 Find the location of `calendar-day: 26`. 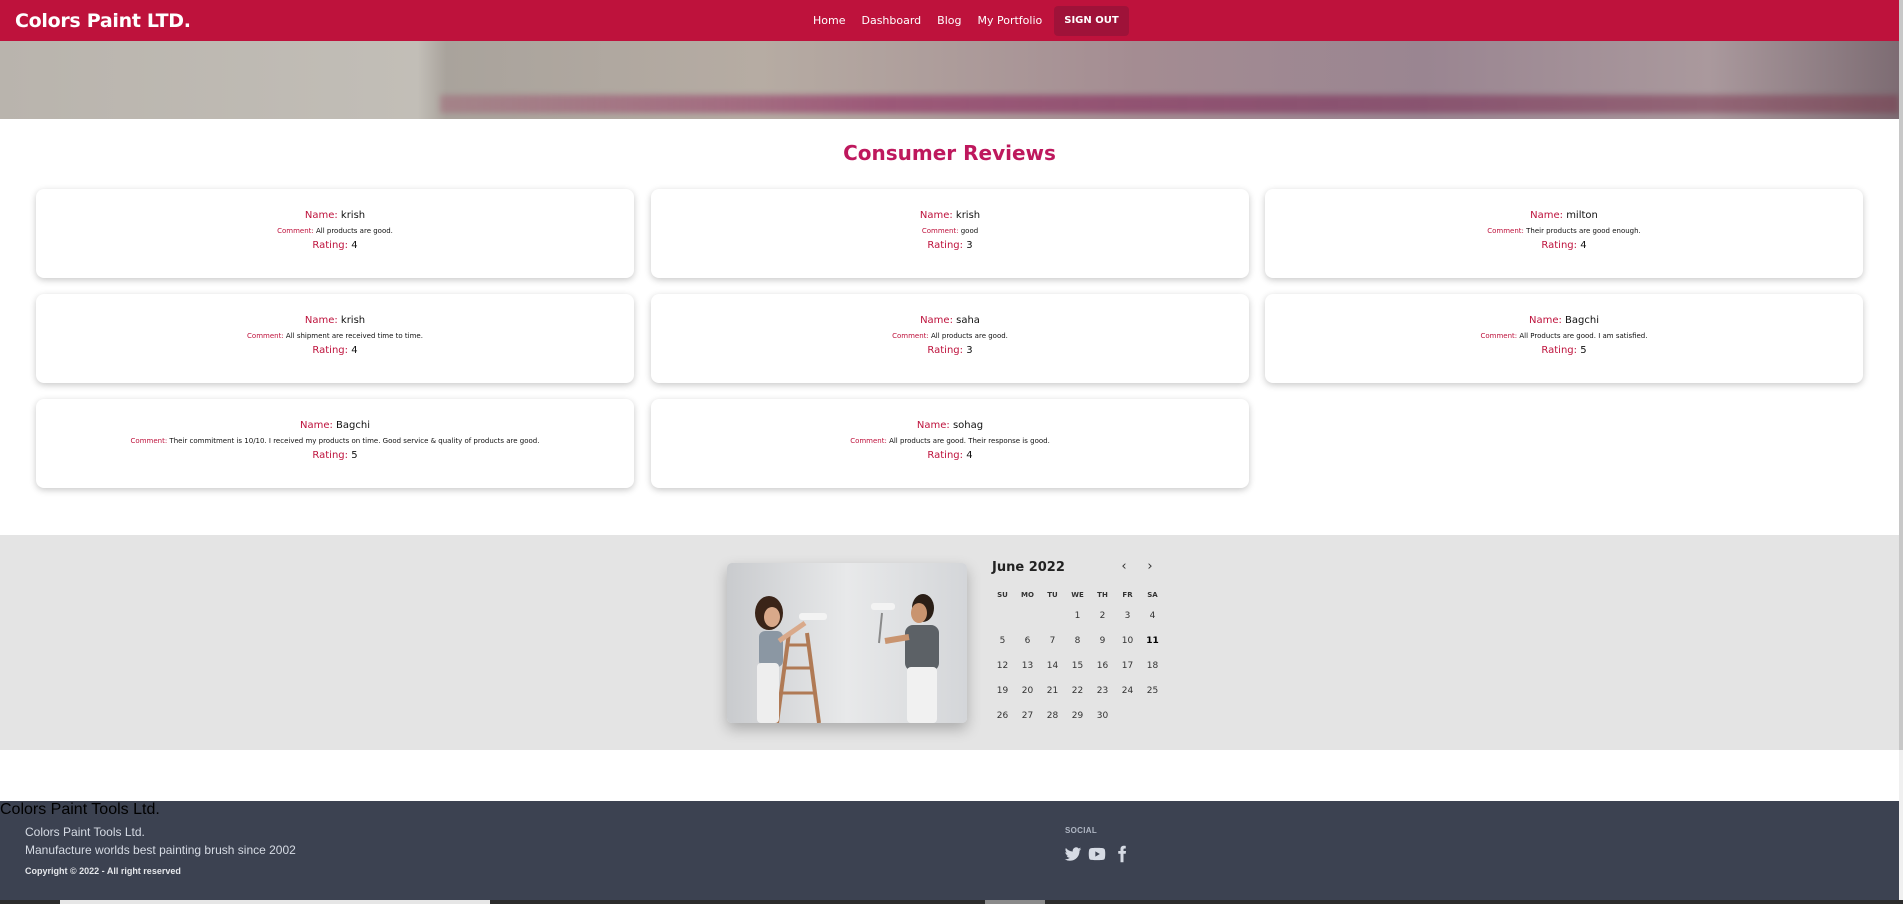

calendar-day: 26 is located at coordinates (1002, 716).